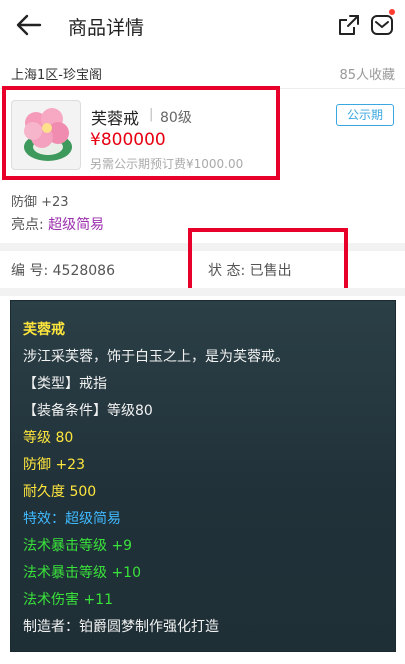 This screenshot has height=664, width=405. What do you see at coordinates (121, 627) in the screenshot?
I see `detail-maker: 制造者：铂爵圆梦制作强化打造` at bounding box center [121, 627].